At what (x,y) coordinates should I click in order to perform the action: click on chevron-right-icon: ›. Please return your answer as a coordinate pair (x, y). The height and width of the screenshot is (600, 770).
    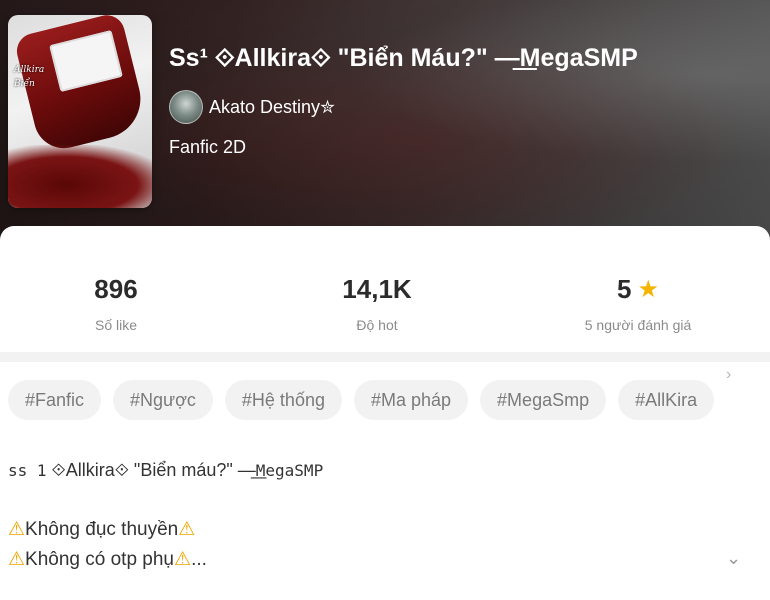
    Looking at the image, I should click on (728, 375).